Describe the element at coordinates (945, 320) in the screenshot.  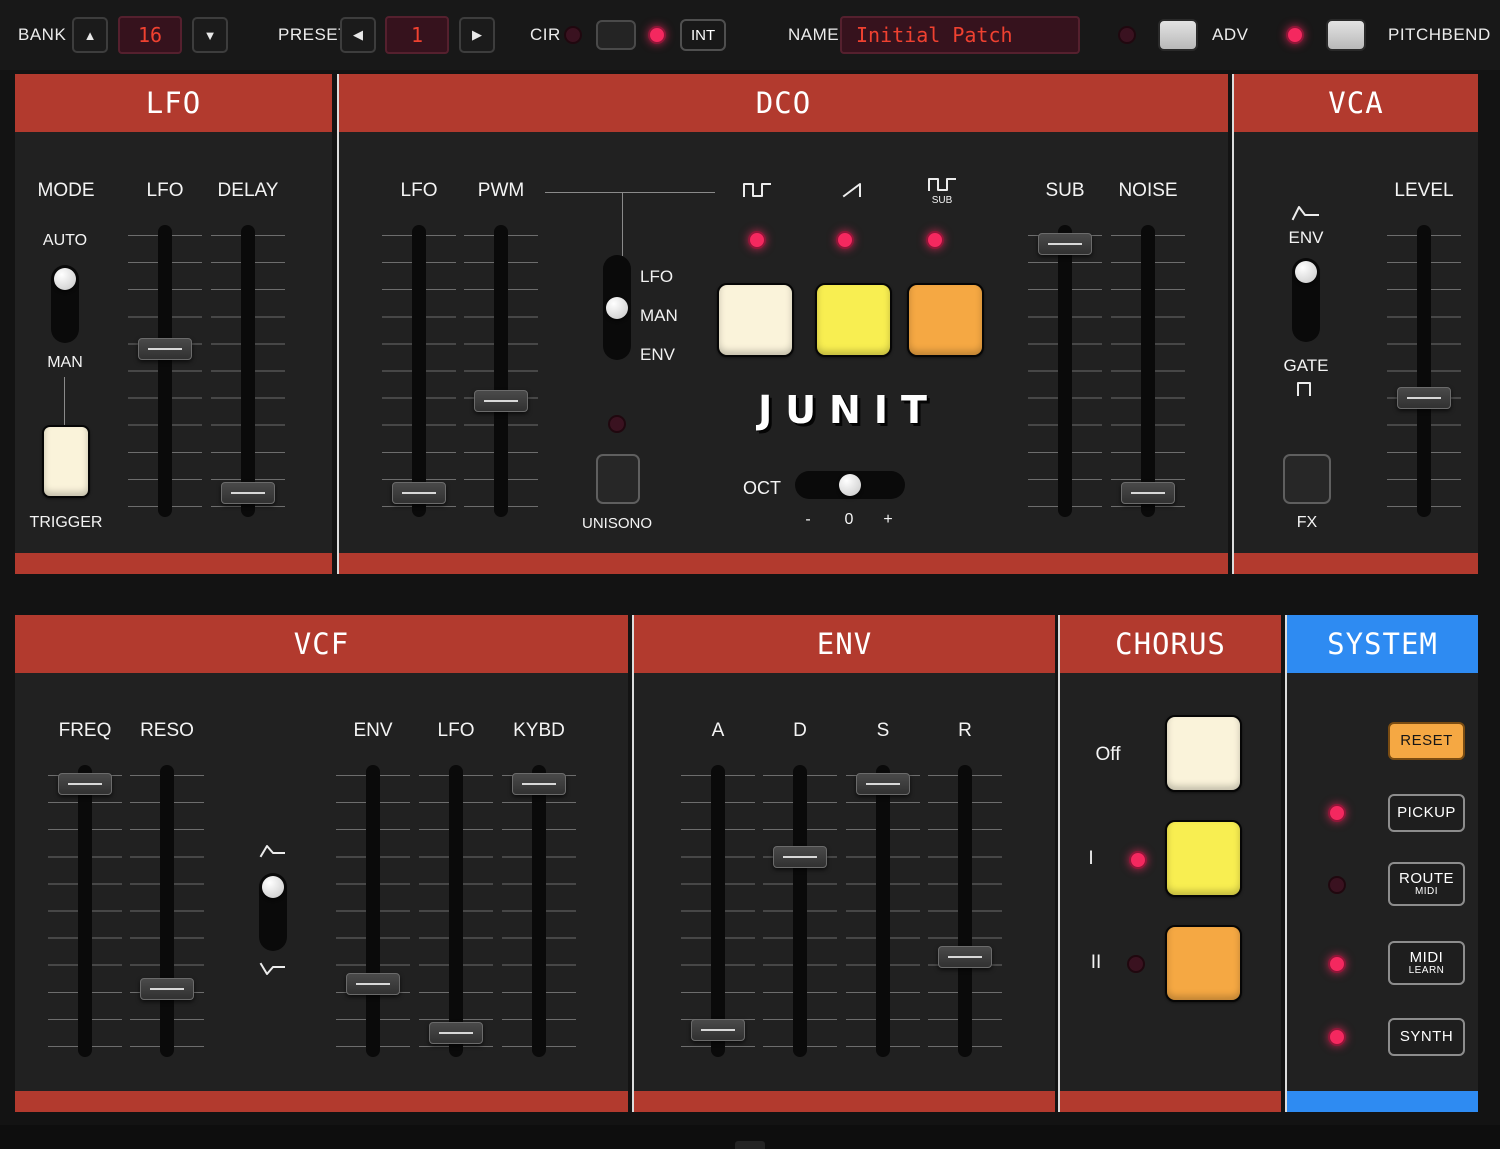
I see `sub-wave-button` at that location.